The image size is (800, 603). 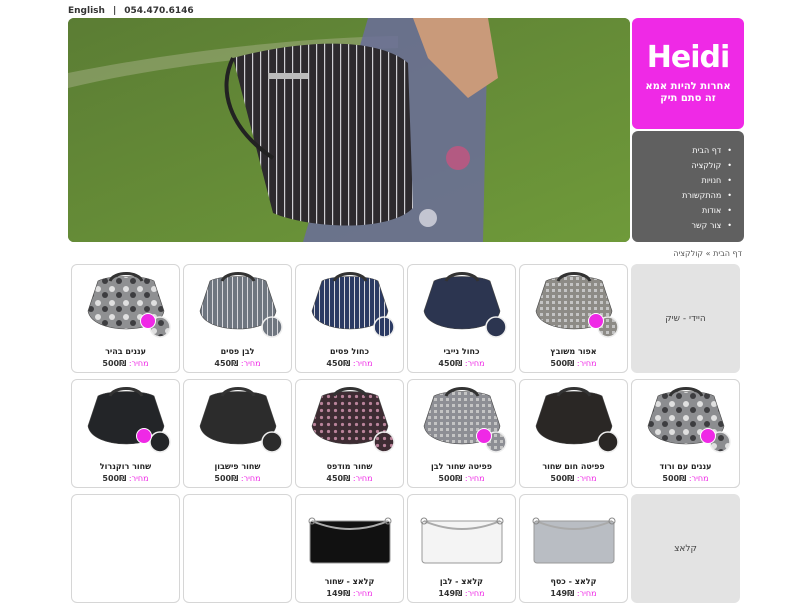 I want to click on category-tile: היידי - שיק, so click(x=685, y=318).